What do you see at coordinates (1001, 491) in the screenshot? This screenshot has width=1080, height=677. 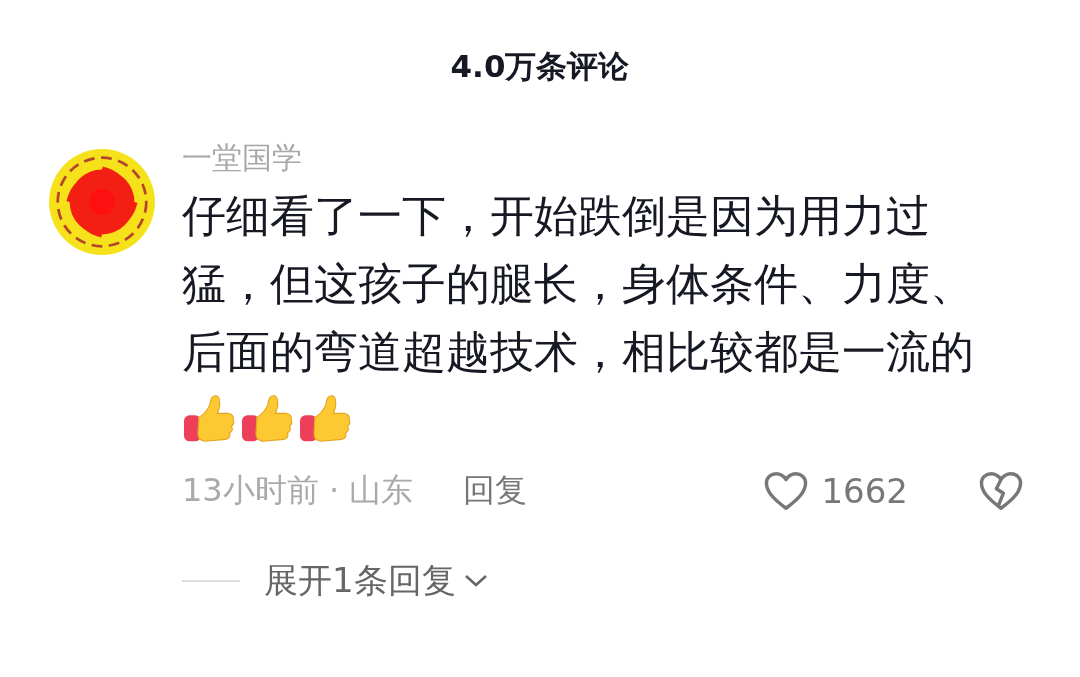 I see `broken-heart-icon` at bounding box center [1001, 491].